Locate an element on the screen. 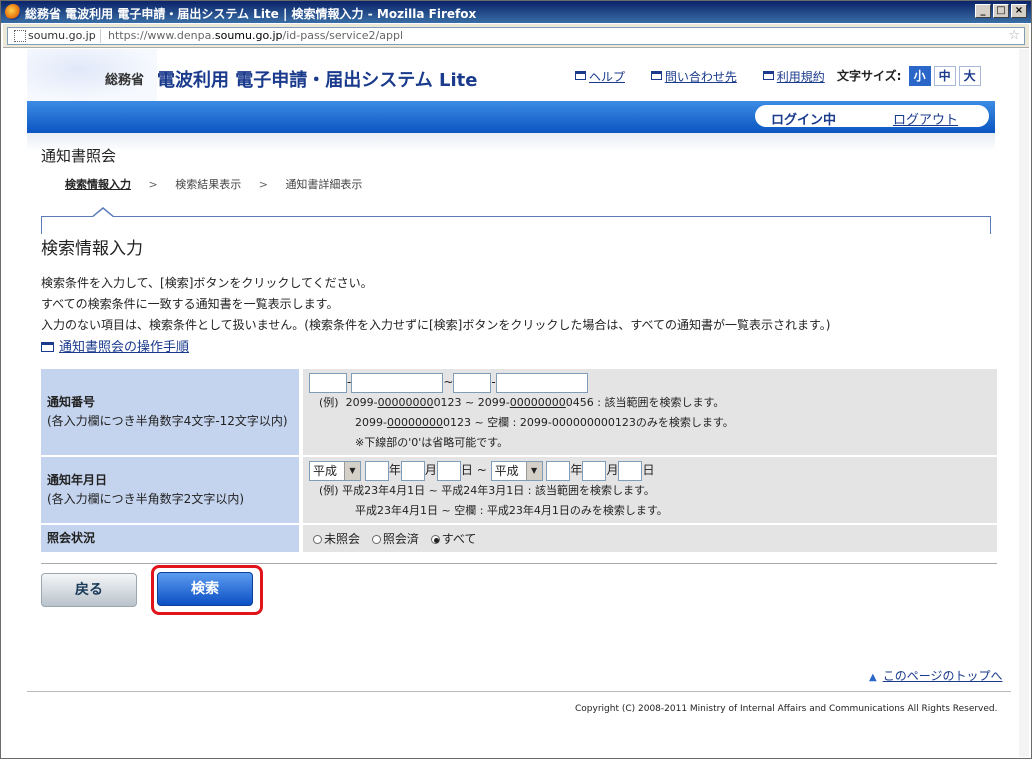 This screenshot has height=759, width=1032. to-day-input is located at coordinates (630, 470).